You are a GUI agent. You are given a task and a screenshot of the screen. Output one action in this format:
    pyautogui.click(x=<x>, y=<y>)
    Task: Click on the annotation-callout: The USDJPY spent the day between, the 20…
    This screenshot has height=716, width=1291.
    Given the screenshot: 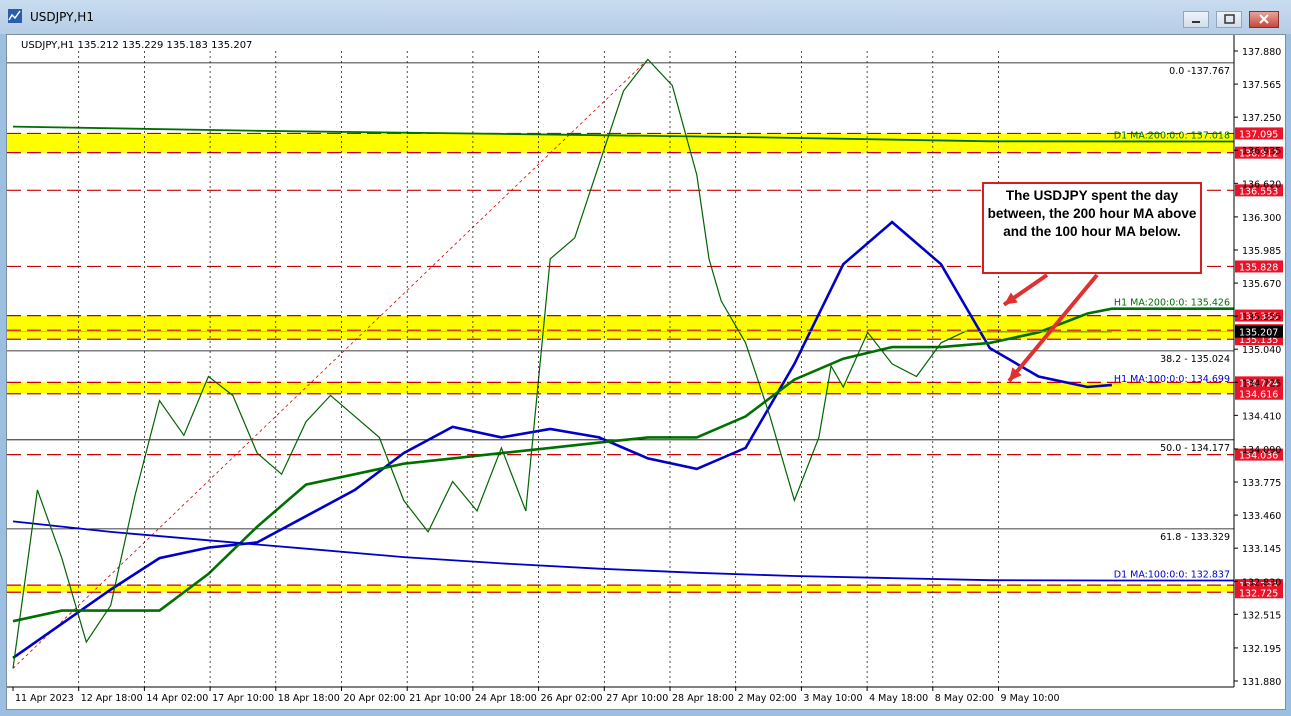 What is the action you would take?
    pyautogui.click(x=1092, y=228)
    